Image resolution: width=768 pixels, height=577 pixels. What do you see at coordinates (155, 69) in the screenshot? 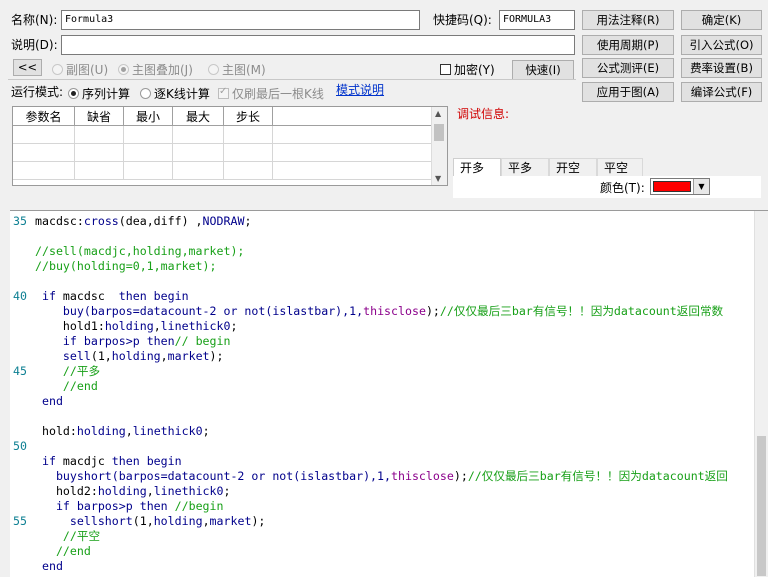
I see `radio-main-overlay: 主图叠加(J)` at bounding box center [155, 69].